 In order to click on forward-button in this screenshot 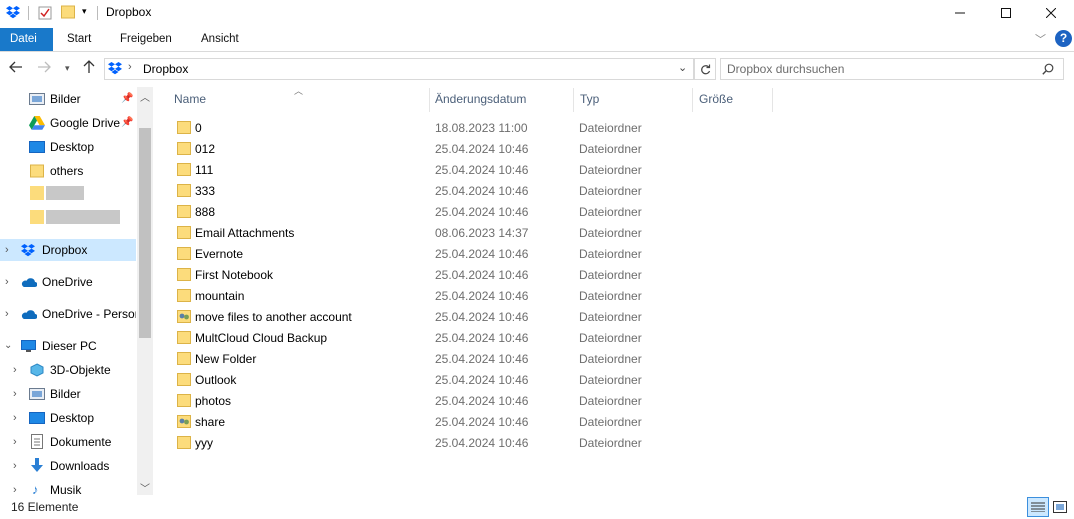, I will do `click(44, 68)`.